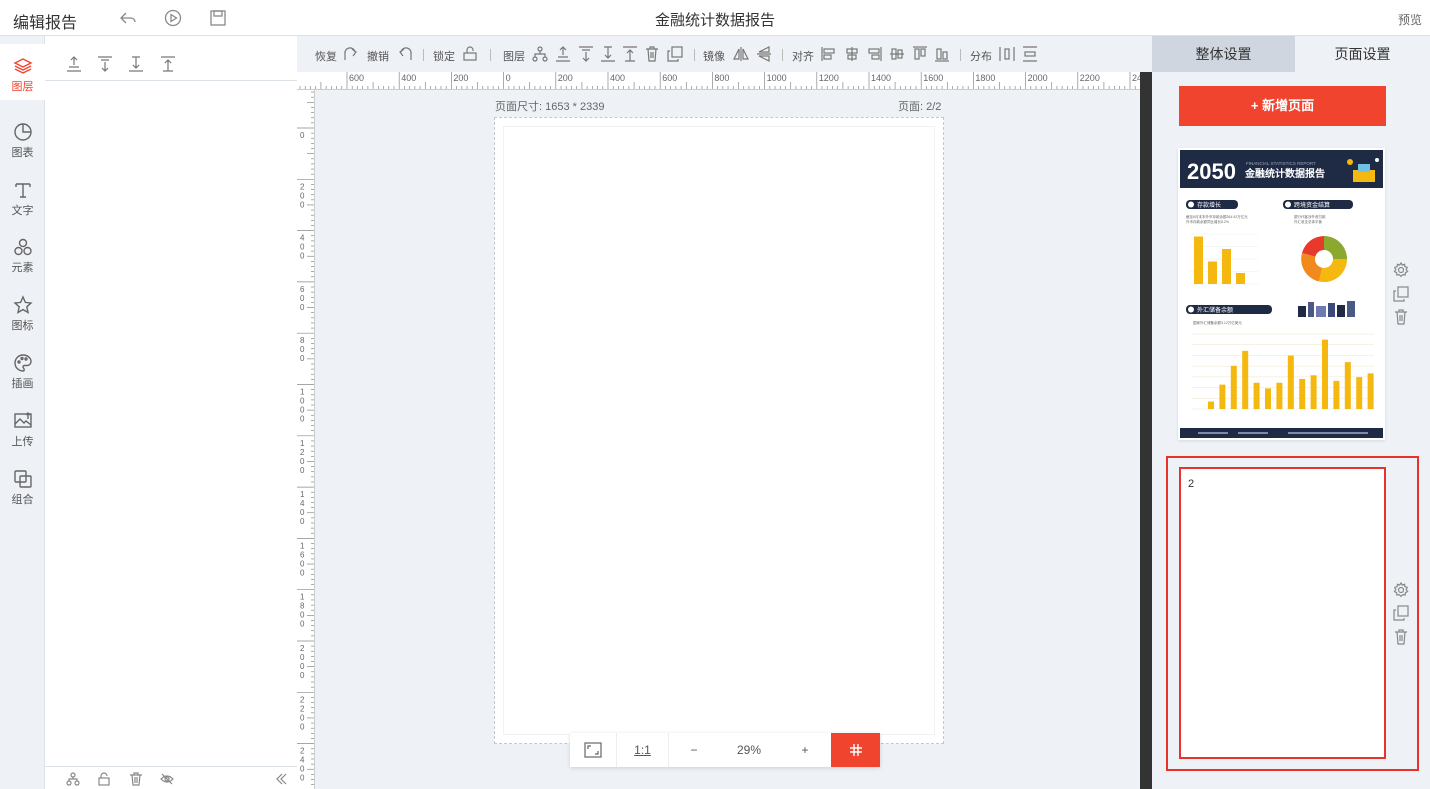  What do you see at coordinates (45, 23) in the screenshot?
I see `app-title: 编辑报告` at bounding box center [45, 23].